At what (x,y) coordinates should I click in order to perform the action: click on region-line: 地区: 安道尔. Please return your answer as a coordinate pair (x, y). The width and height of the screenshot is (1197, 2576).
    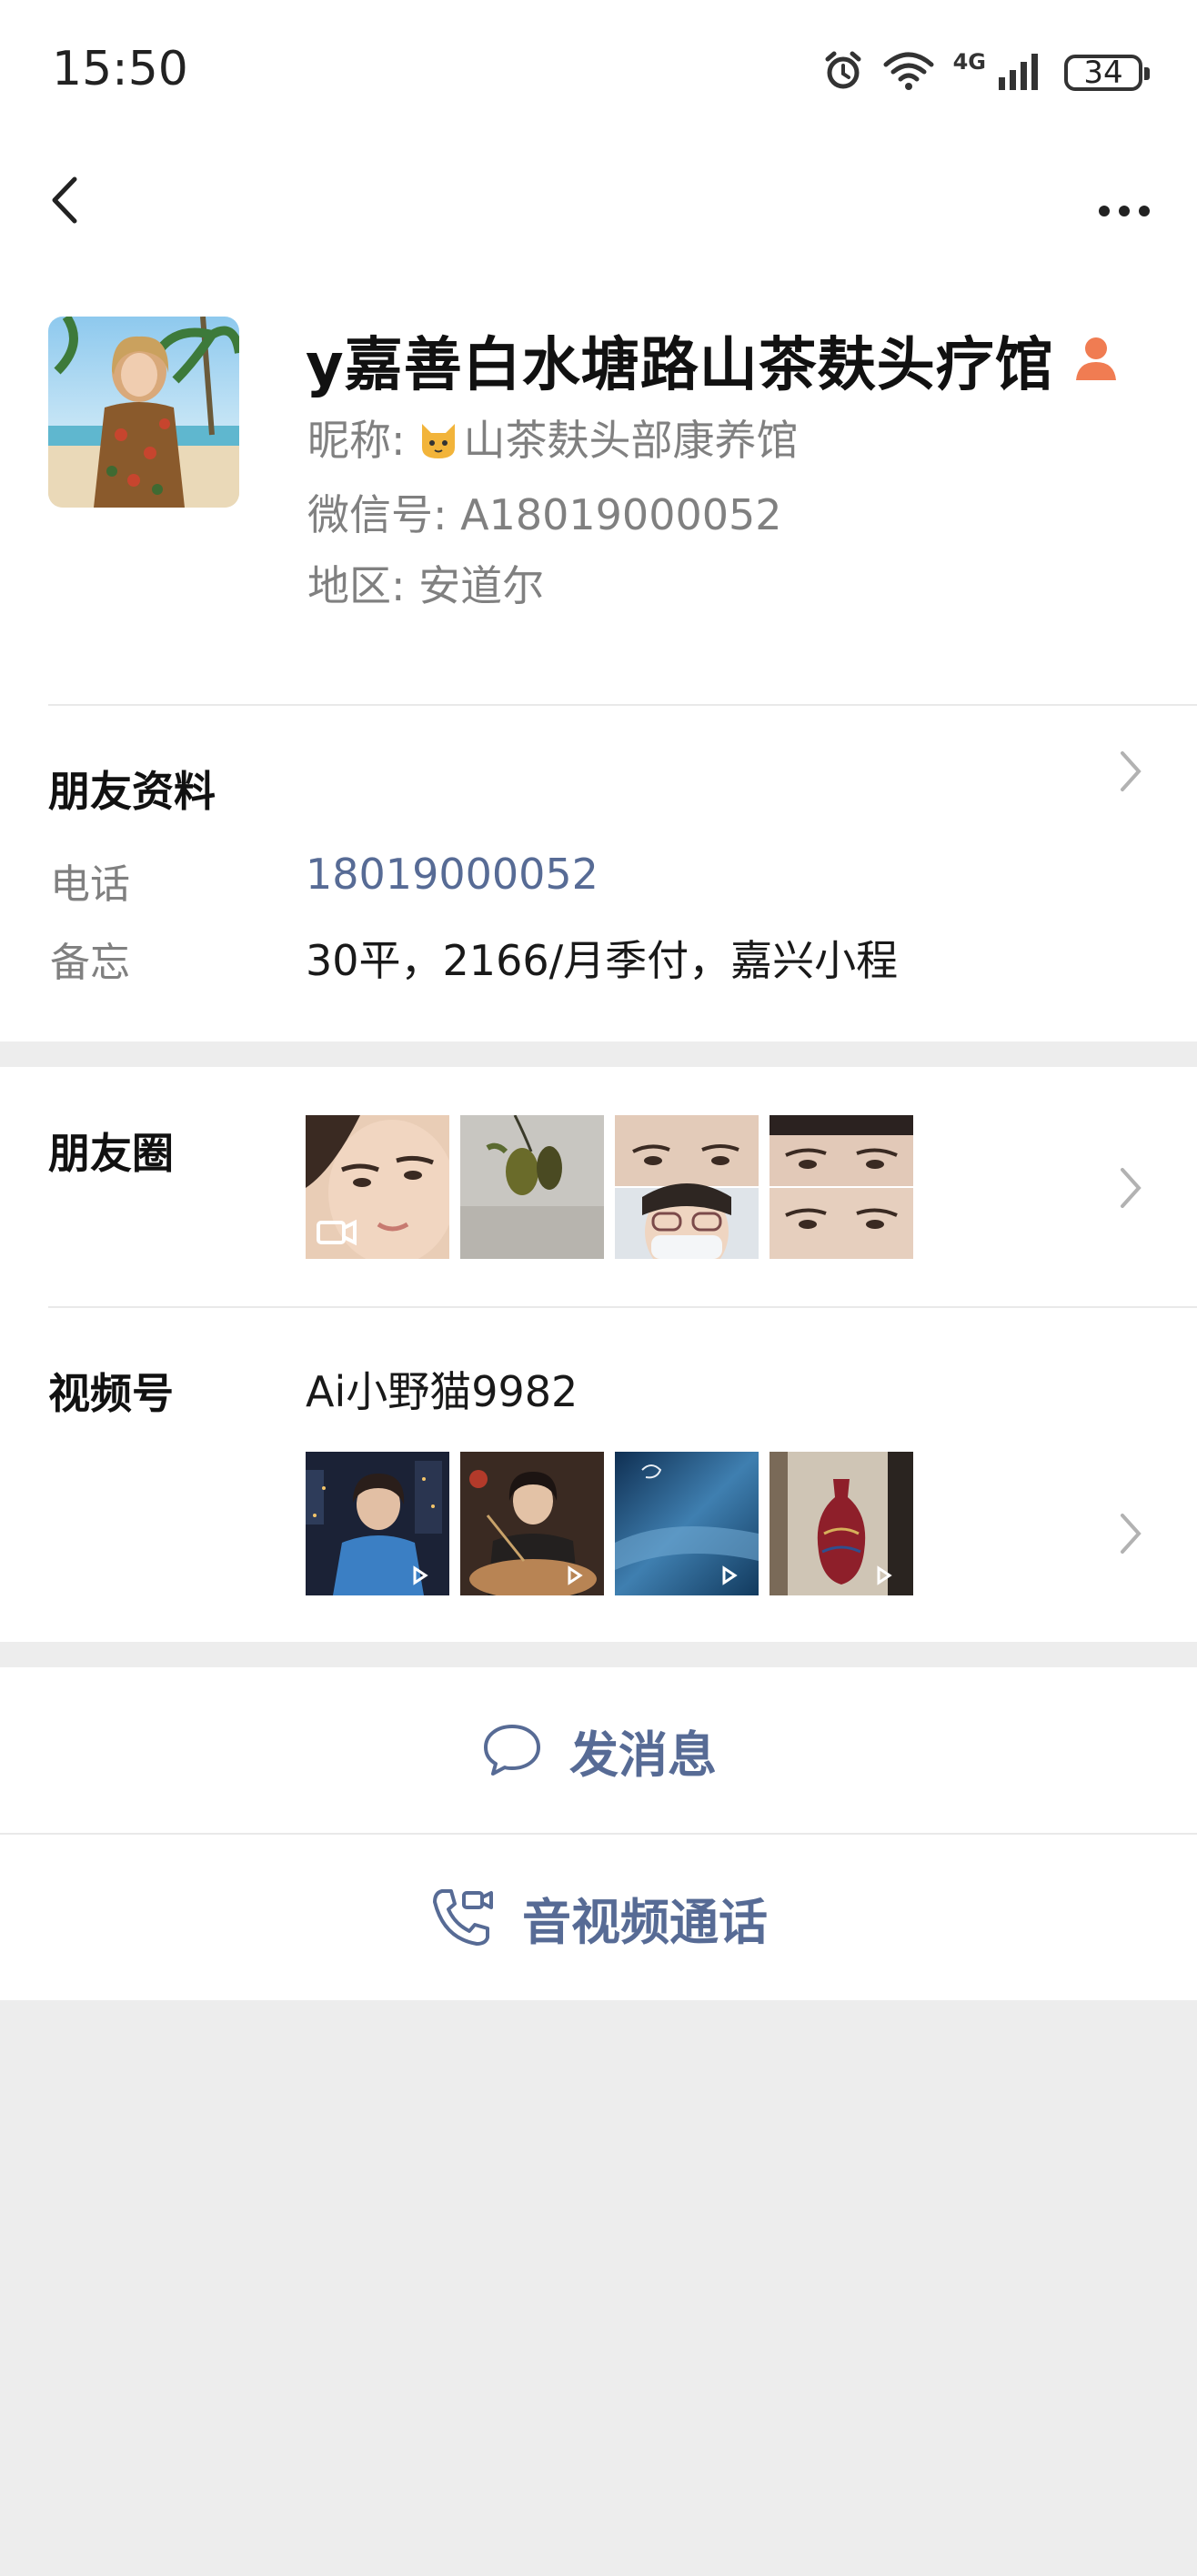
    Looking at the image, I should click on (425, 583).